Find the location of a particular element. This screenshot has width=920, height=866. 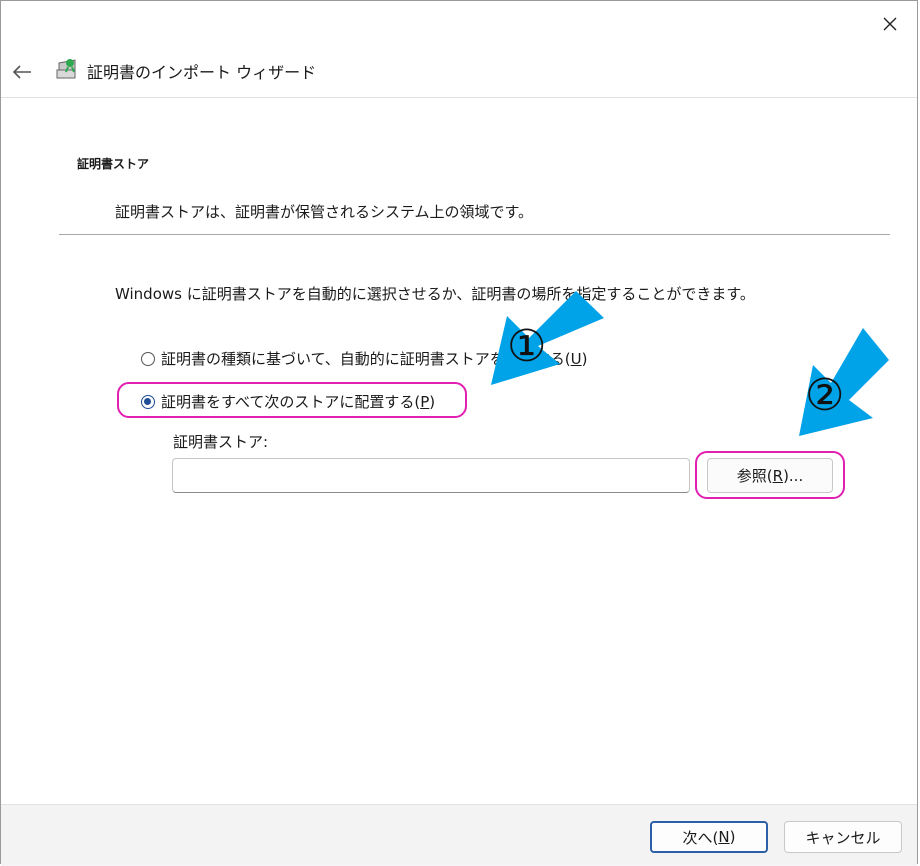

wizard-footer: 次へ(N) キャンセル is located at coordinates (459, 835).